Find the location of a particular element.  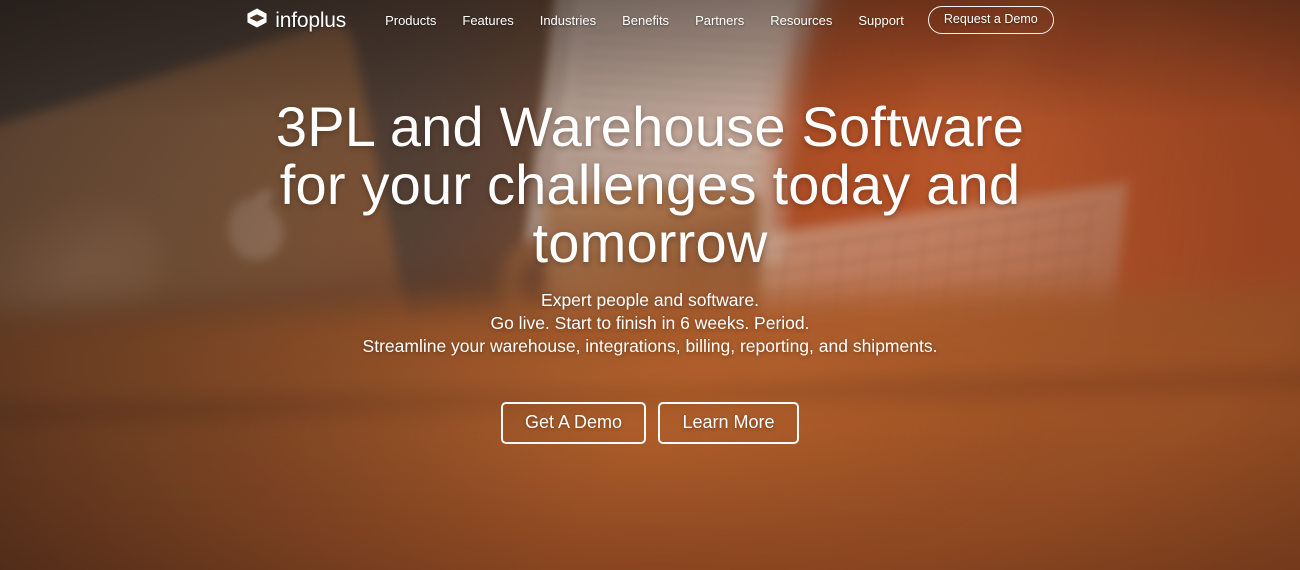

nav-item-benefits: Benefits is located at coordinates (645, 20).